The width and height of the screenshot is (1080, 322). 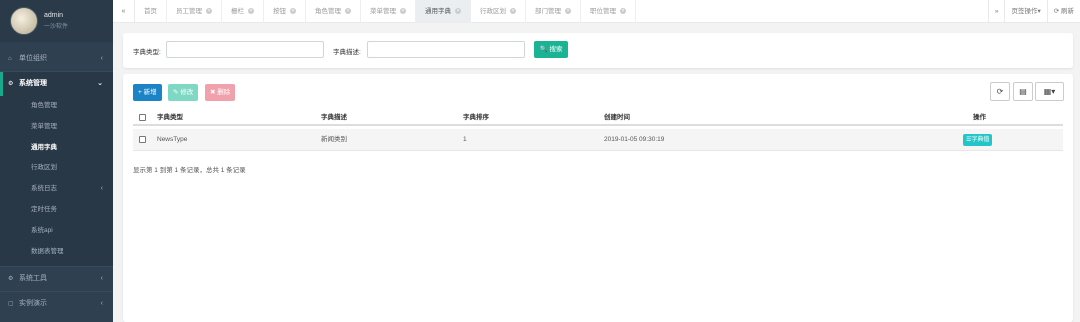 I want to click on column-header: 操作, so click(x=979, y=117).